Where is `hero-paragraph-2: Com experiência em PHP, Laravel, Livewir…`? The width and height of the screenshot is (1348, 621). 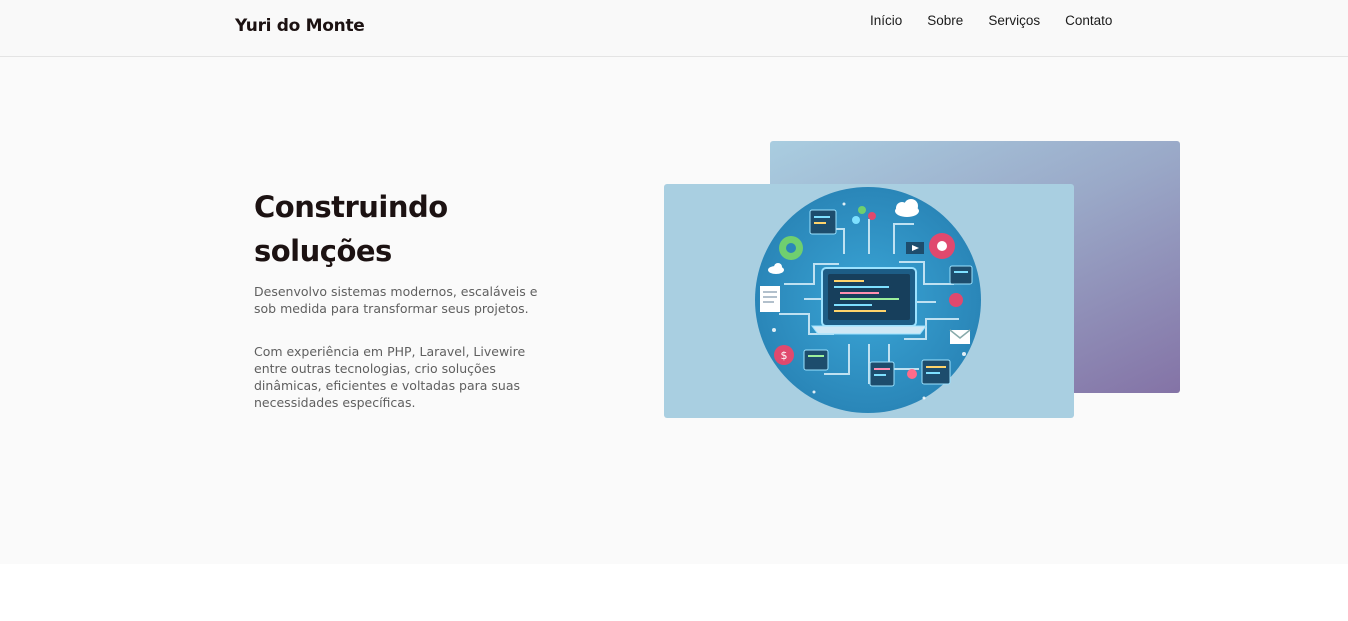
hero-paragraph-2: Com experiência em PHP, Laravel, Livewir… is located at coordinates (390, 377).